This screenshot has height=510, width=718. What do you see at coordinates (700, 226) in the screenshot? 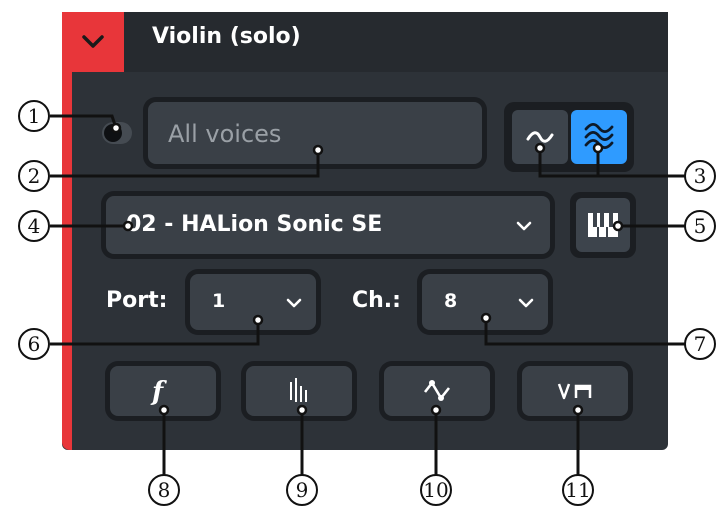
I see `callout-5: 5` at bounding box center [700, 226].